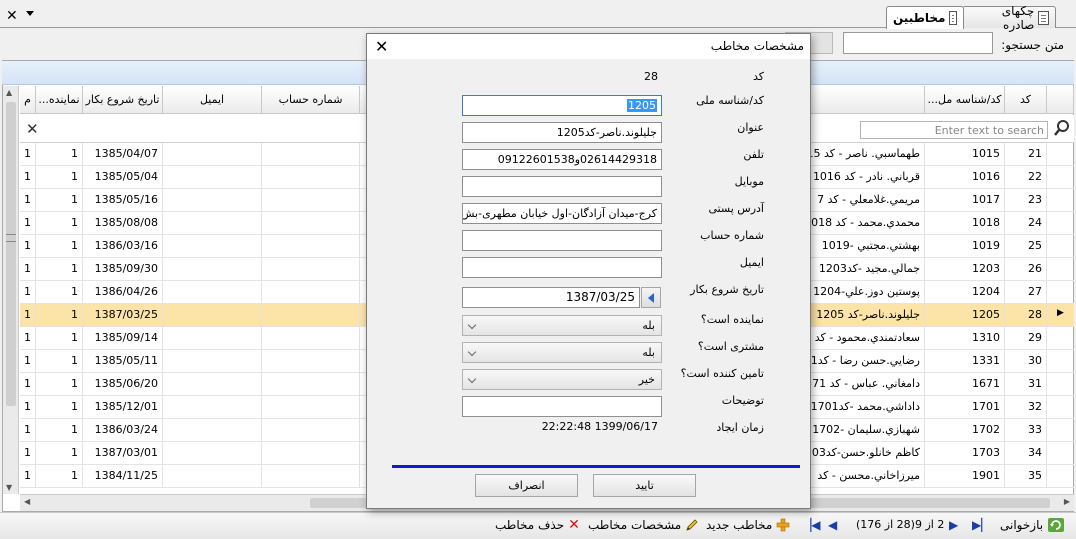 Image resolution: width=1076 pixels, height=539 pixels. Describe the element at coordinates (9, 92) in the screenshot. I see `scroll-up-icon: ▲` at that location.